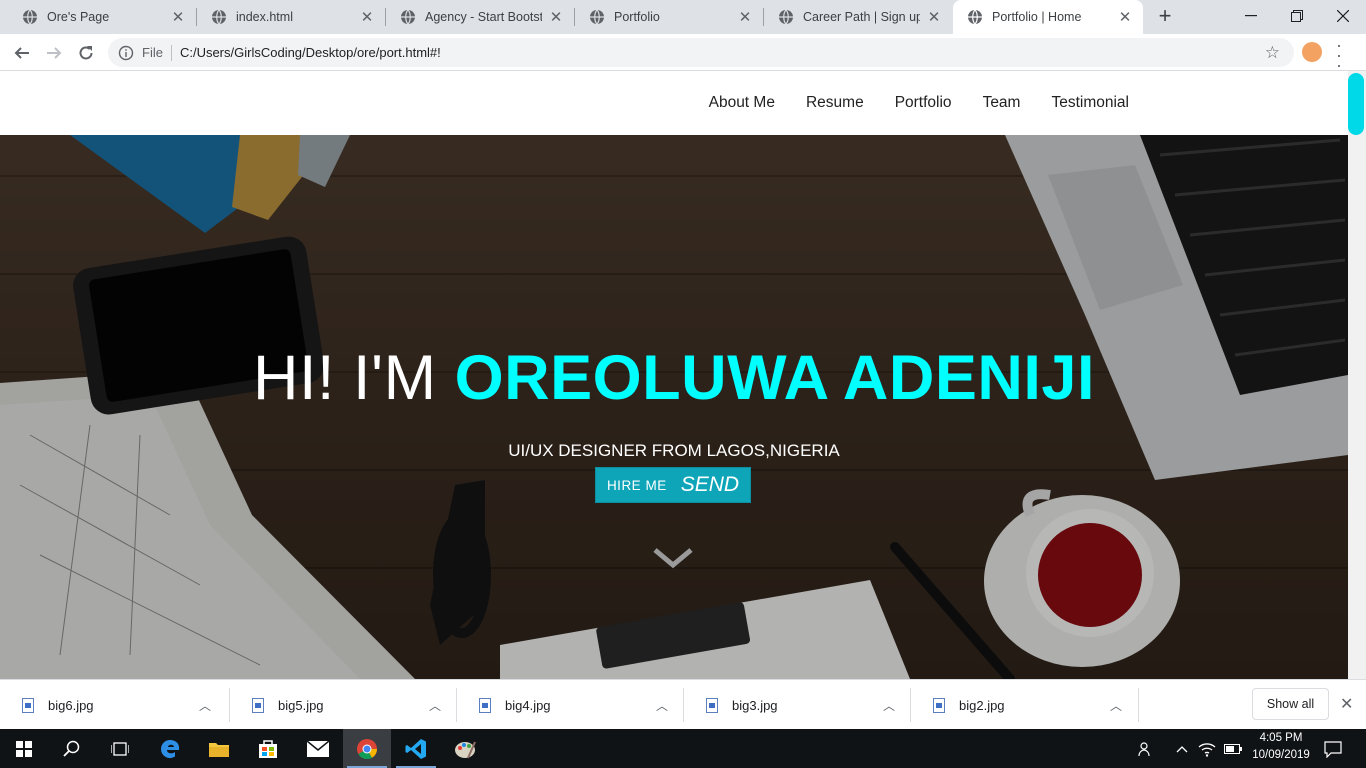  I want to click on send-label: SEND, so click(710, 484).